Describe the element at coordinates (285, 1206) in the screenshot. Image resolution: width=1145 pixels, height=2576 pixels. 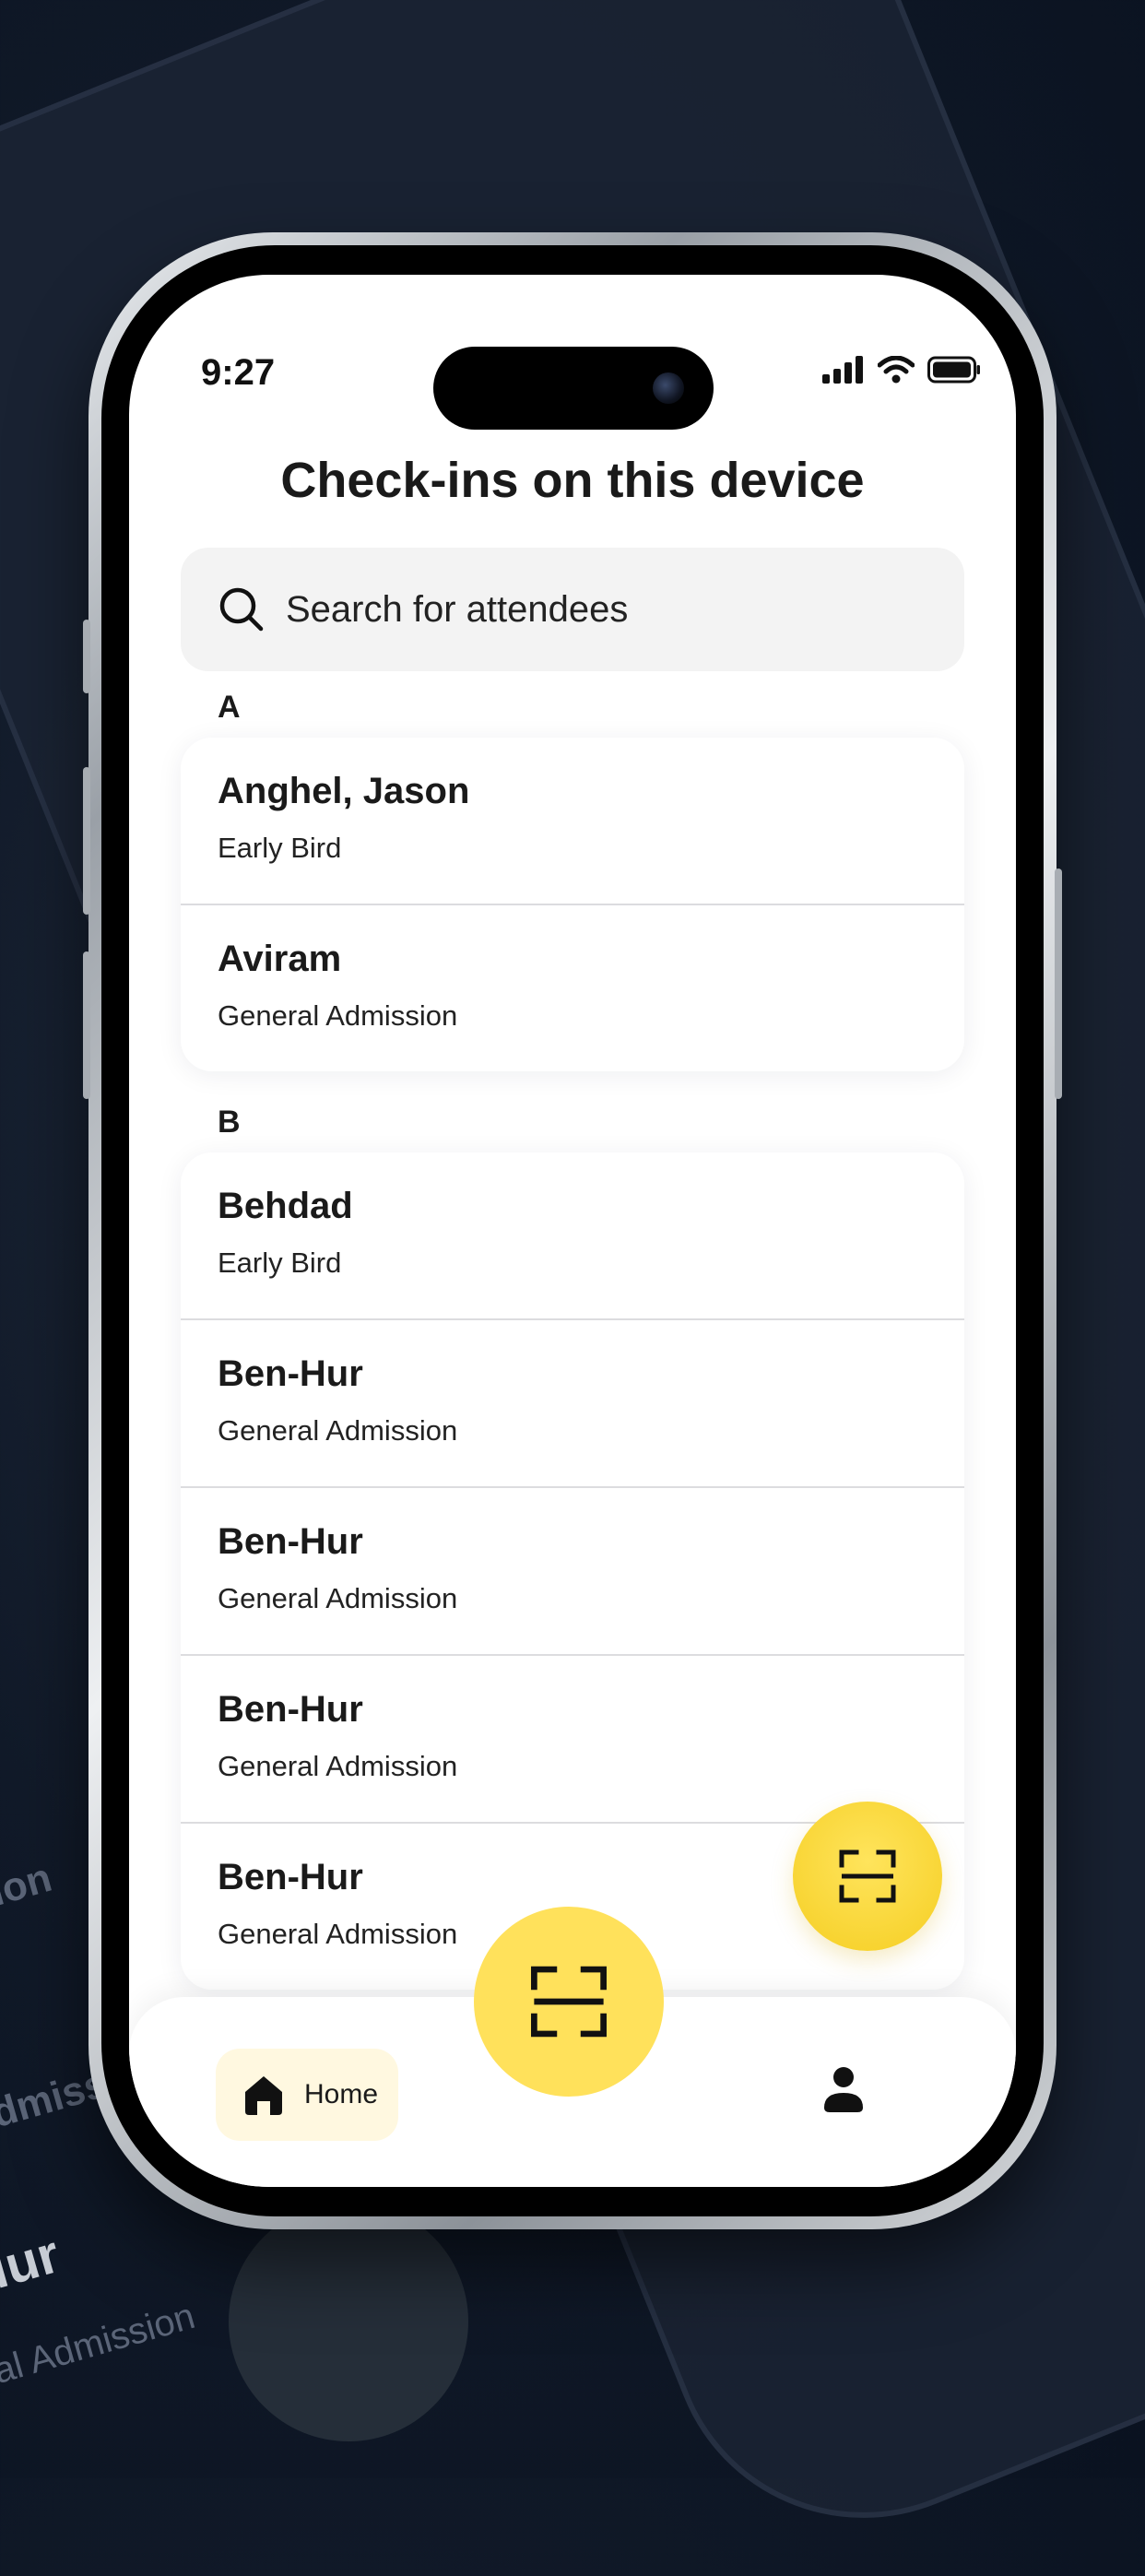
I see `attendee-name: Behdad` at that location.